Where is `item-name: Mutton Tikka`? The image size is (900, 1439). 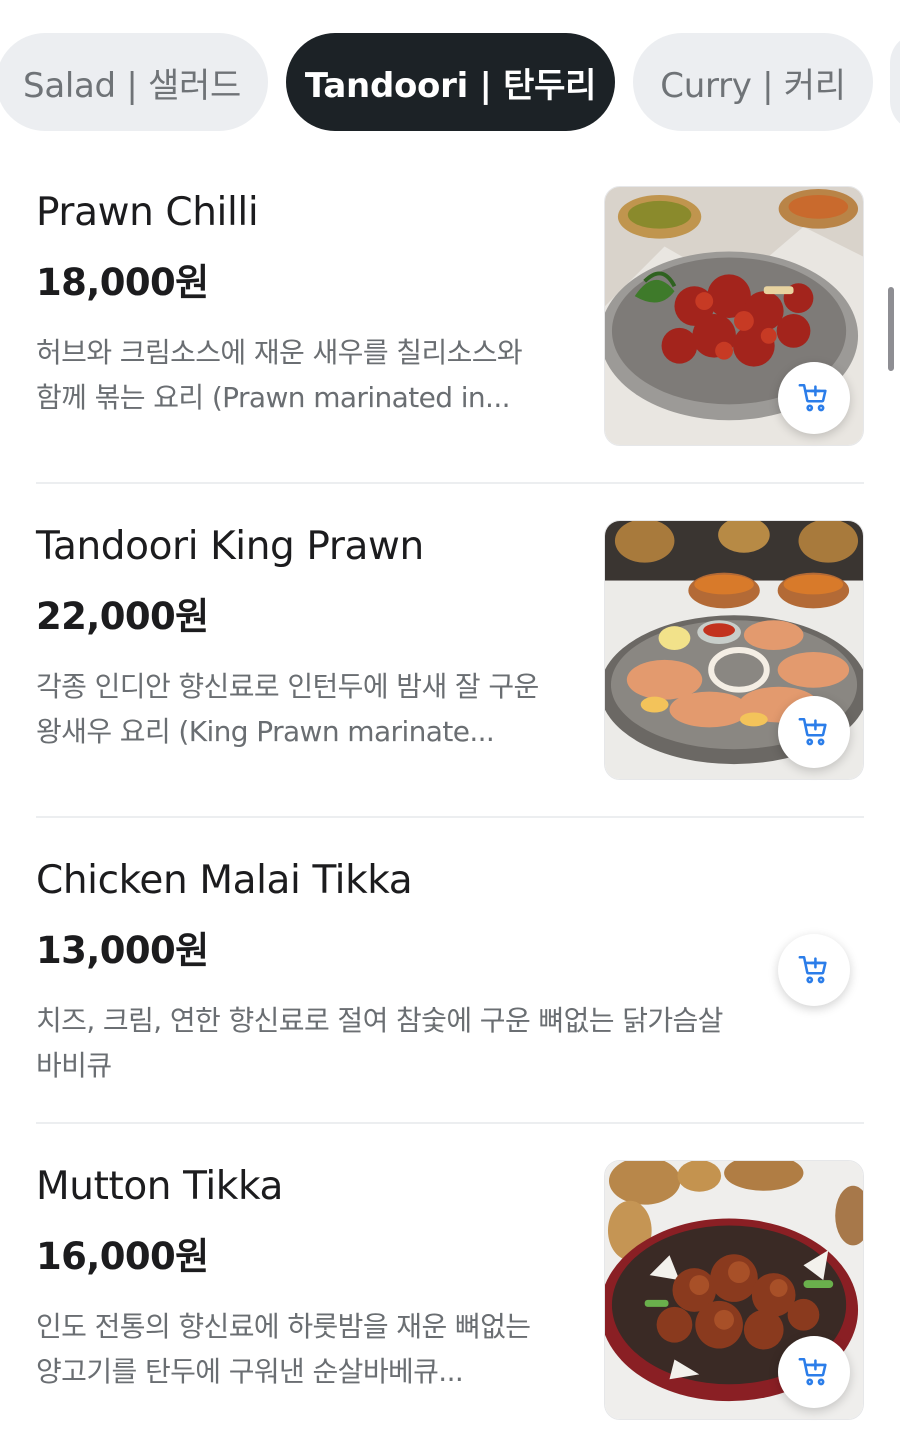
item-name: Mutton Tikka is located at coordinates (159, 1186).